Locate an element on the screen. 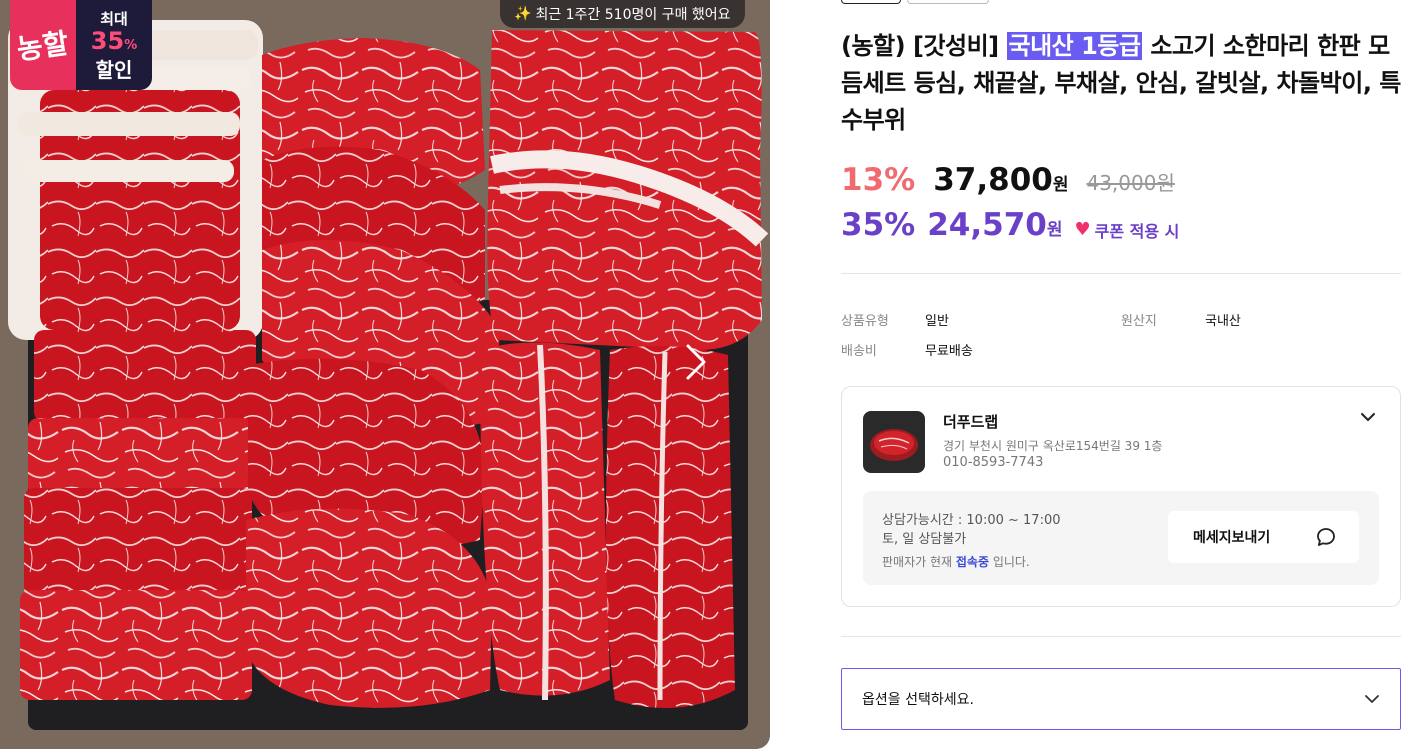  sparkle-icon: ✨ is located at coordinates (523, 14).